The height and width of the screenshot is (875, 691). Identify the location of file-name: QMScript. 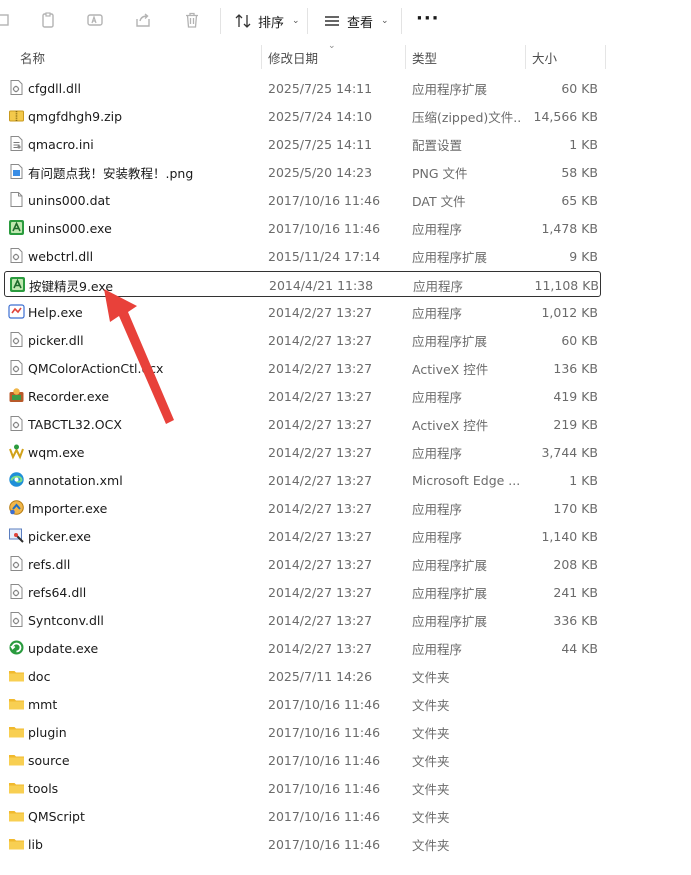
(56, 816).